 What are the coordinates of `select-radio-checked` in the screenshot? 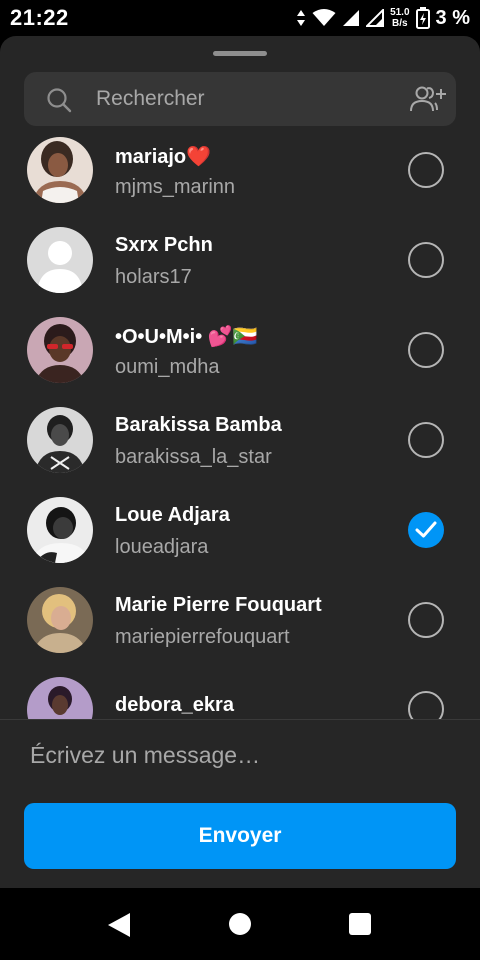 It's located at (426, 530).